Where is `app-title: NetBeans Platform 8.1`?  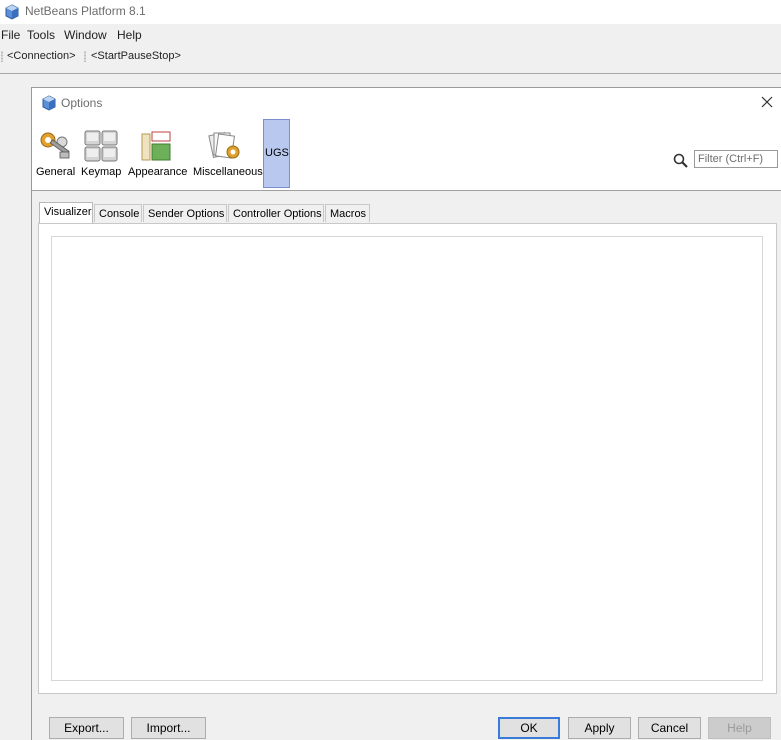 app-title: NetBeans Platform 8.1 is located at coordinates (85, 11).